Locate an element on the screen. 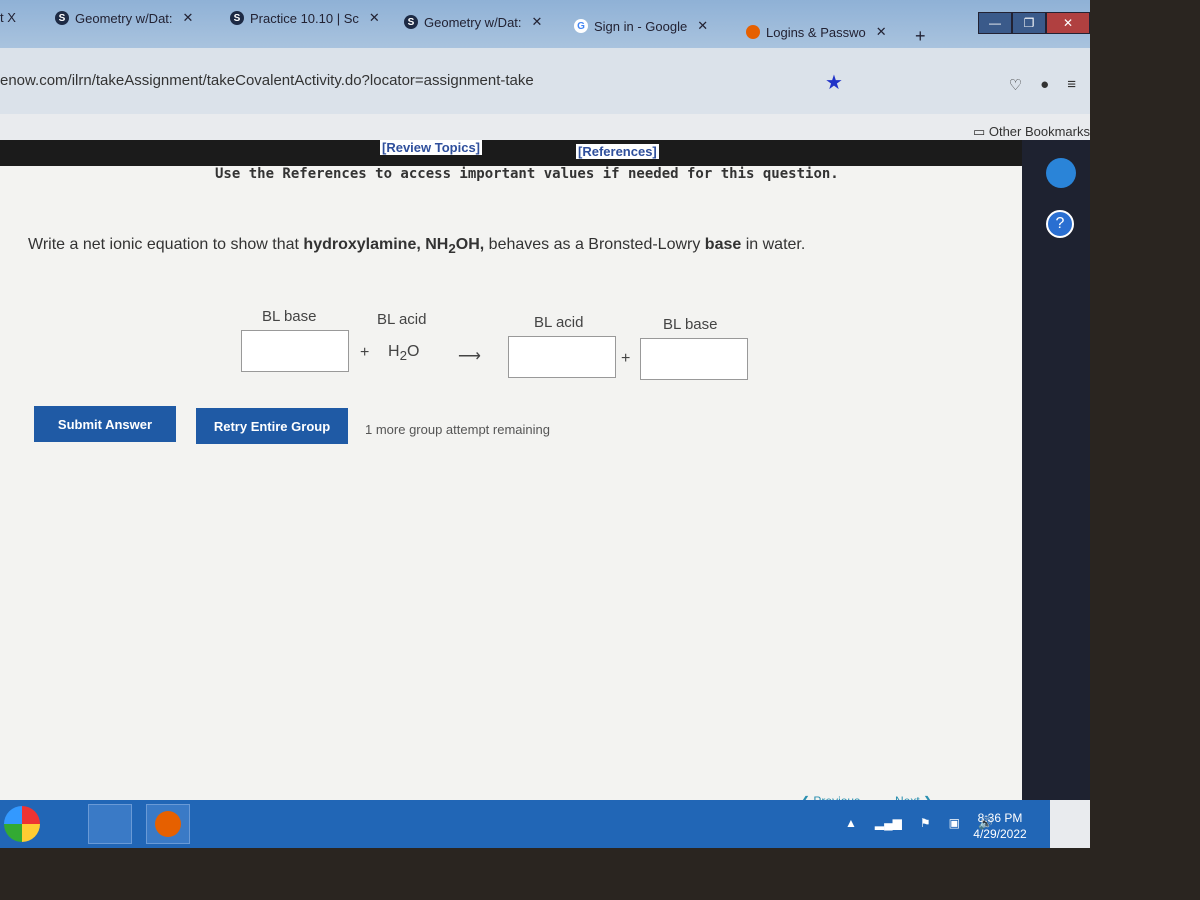 This screenshot has width=1200, height=900. menu-icon: ≡ is located at coordinates (1071, 85).